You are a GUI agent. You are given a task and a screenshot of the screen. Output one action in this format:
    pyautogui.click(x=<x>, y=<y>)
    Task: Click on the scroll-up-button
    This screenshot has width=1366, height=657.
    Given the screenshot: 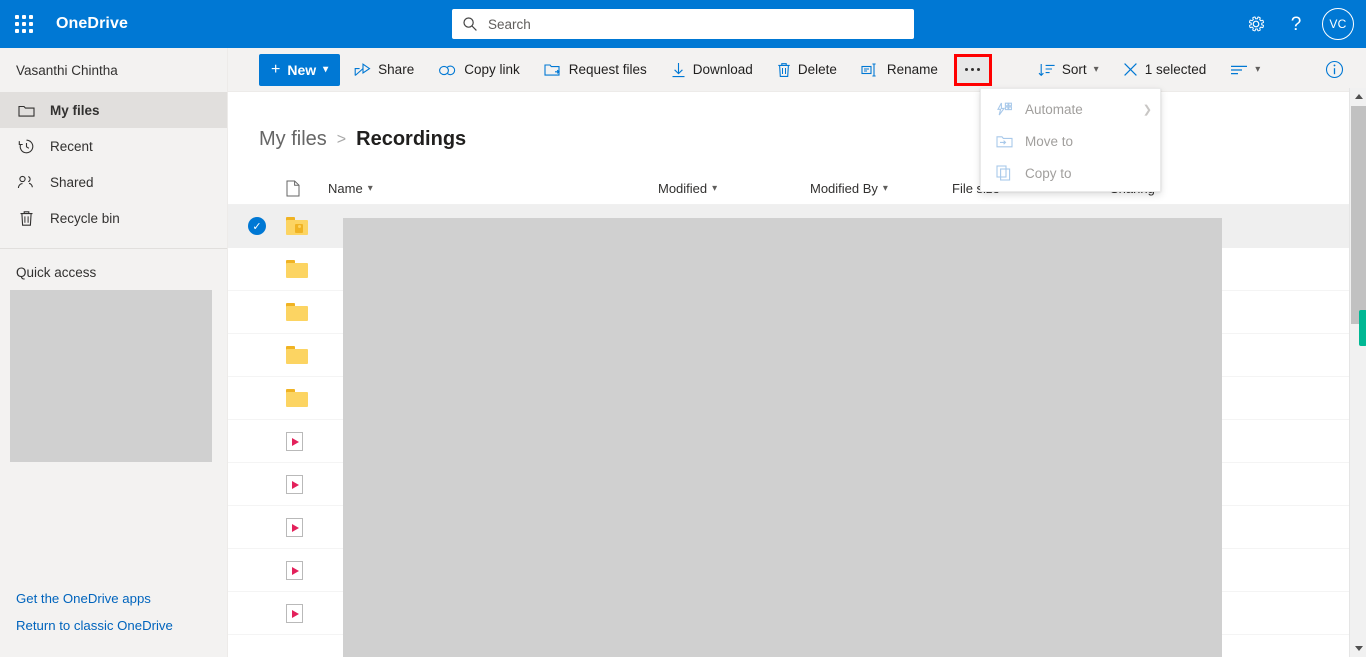 What is the action you would take?
    pyautogui.click(x=1358, y=96)
    